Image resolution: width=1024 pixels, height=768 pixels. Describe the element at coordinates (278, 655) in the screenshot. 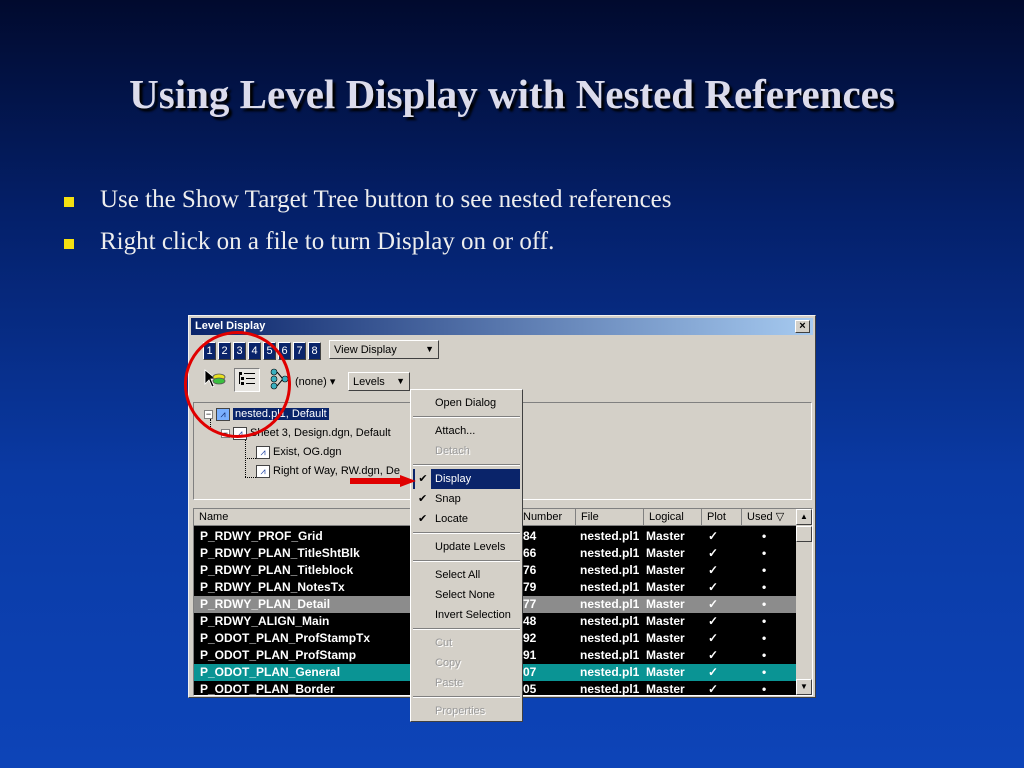

I see `level-name: P_ODOT_PLAN_ProfStamp` at that location.